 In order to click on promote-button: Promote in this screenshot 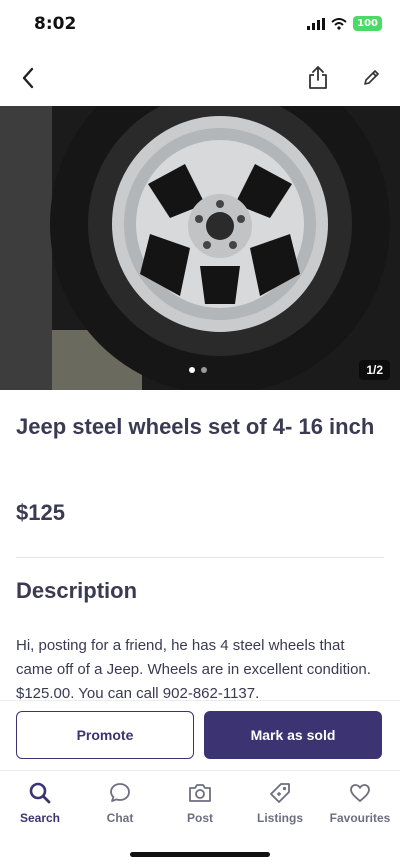, I will do `click(105, 735)`.